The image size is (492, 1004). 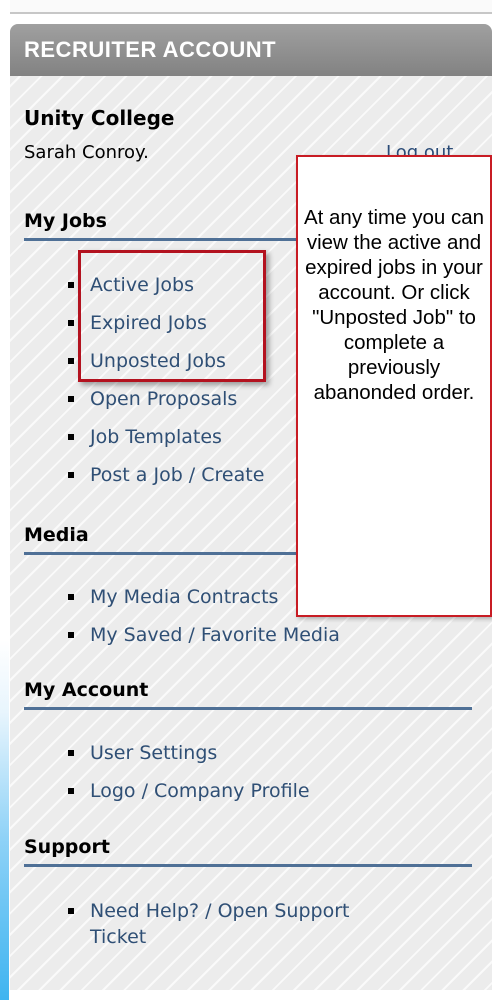 What do you see at coordinates (248, 851) in the screenshot?
I see `section-title-support: Support` at bounding box center [248, 851].